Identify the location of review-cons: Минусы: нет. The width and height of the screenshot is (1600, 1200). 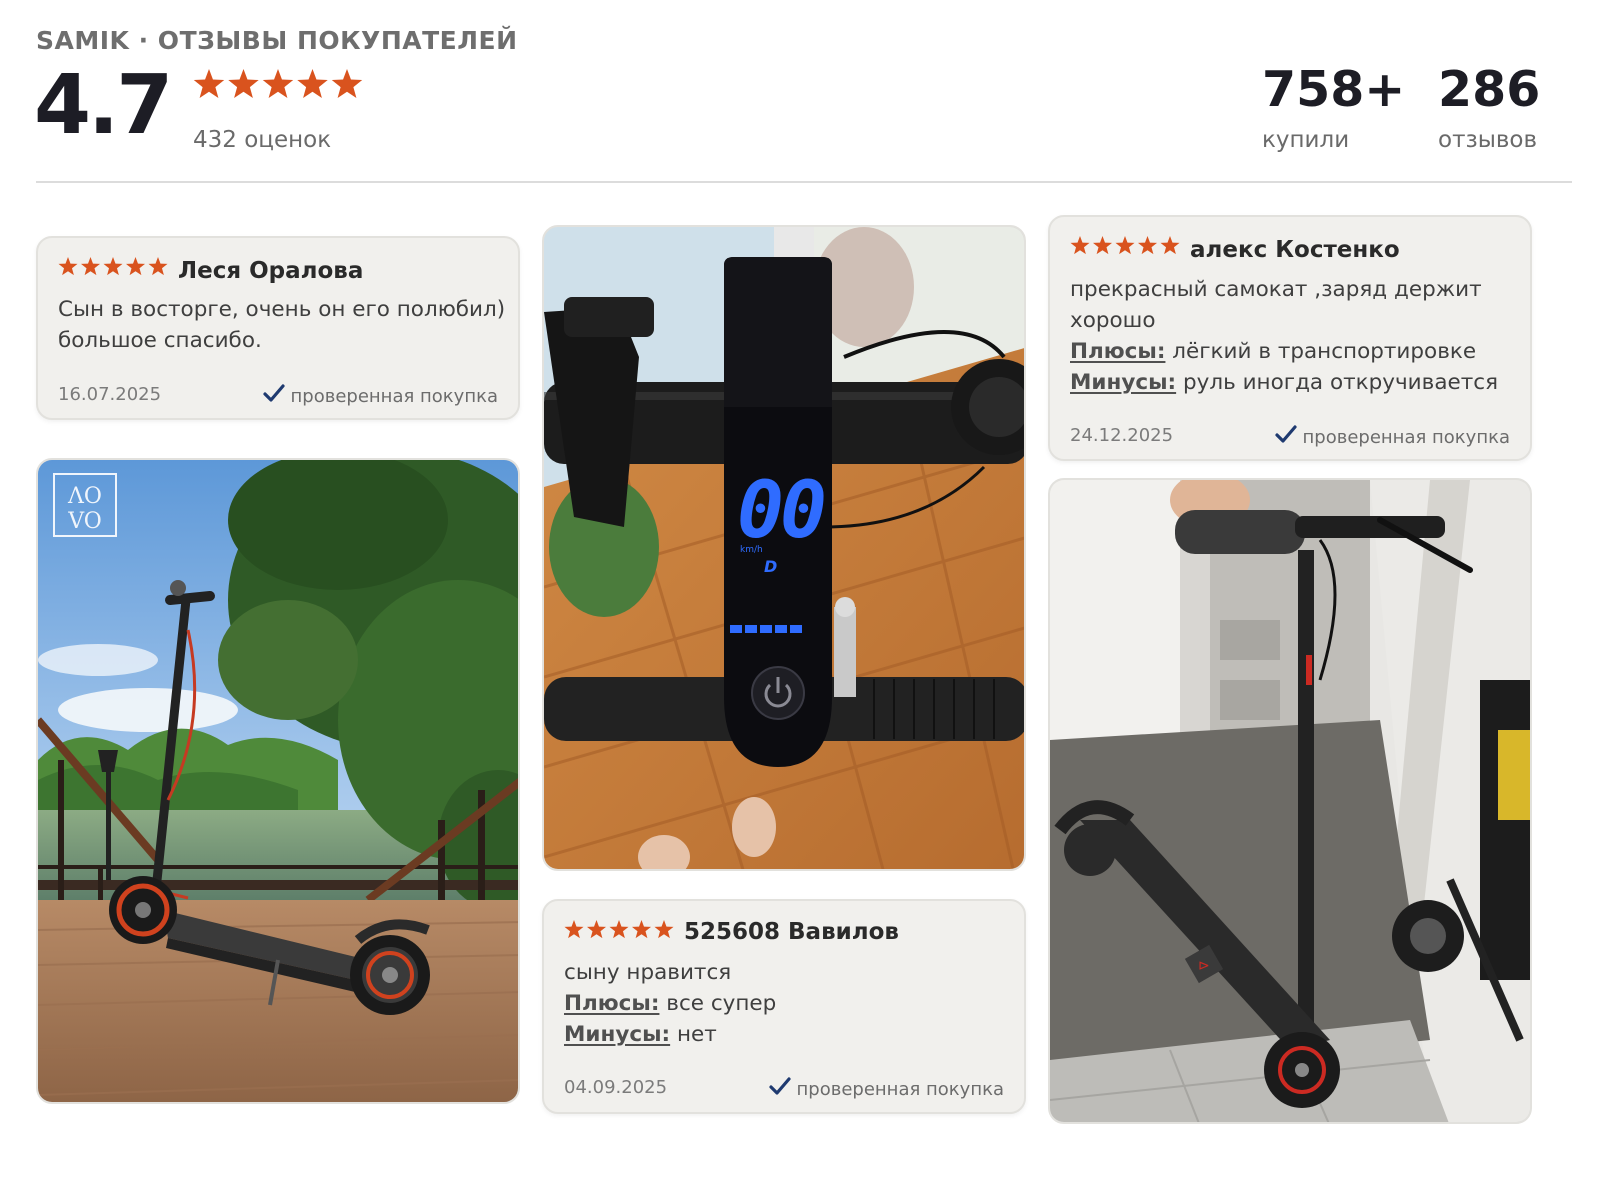
(670, 1034).